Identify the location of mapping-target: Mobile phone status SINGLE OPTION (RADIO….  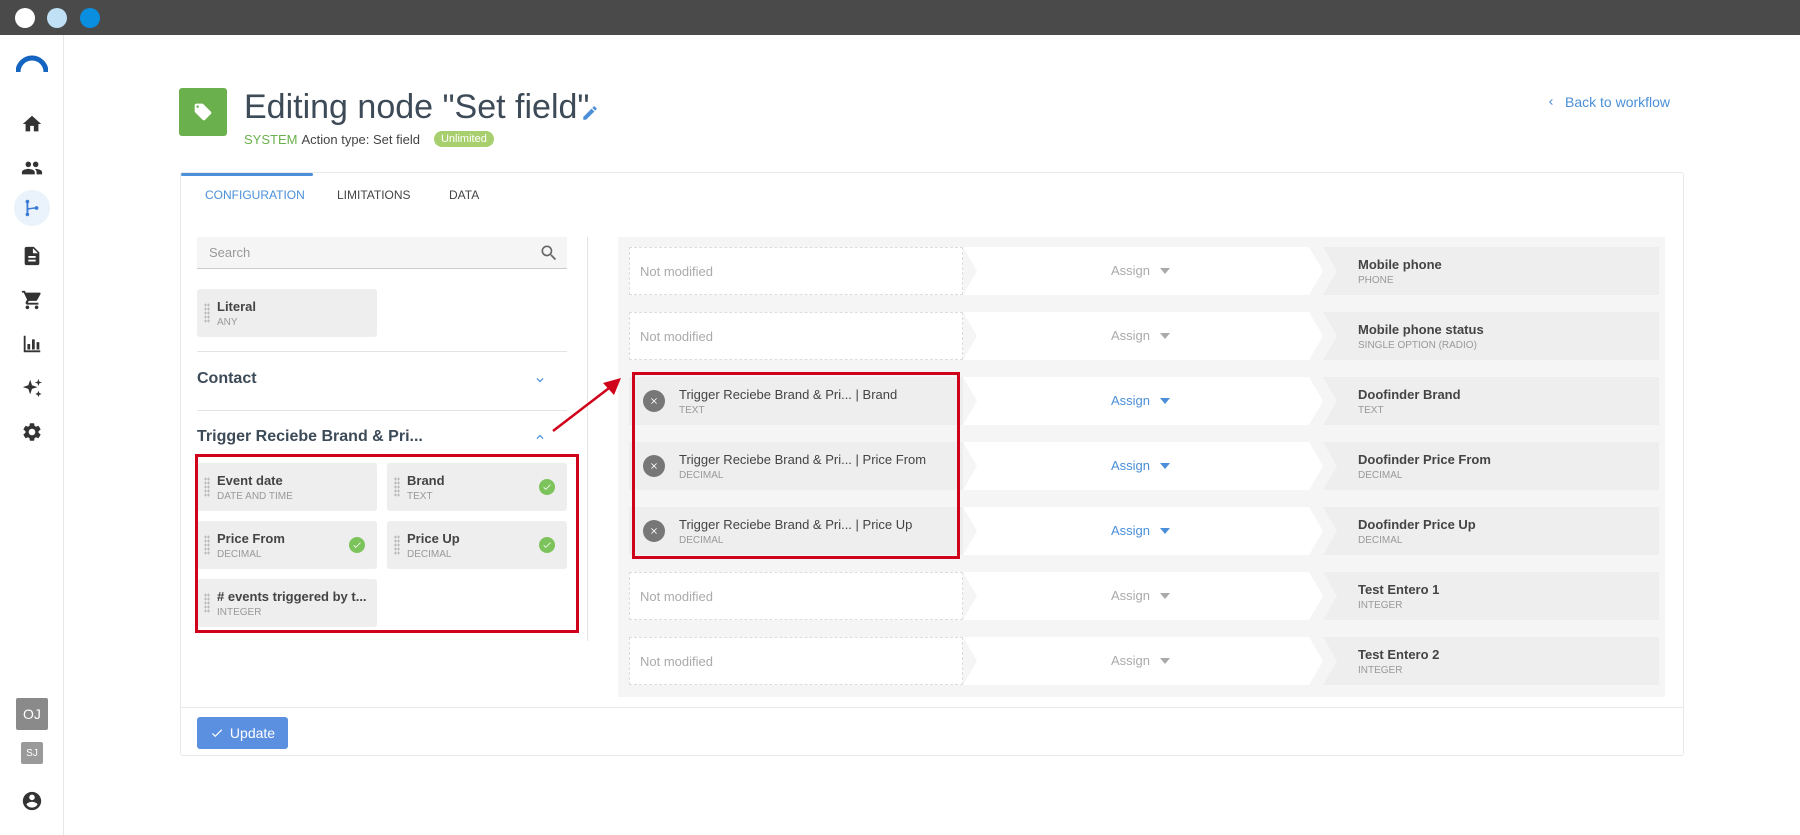
(1491, 336).